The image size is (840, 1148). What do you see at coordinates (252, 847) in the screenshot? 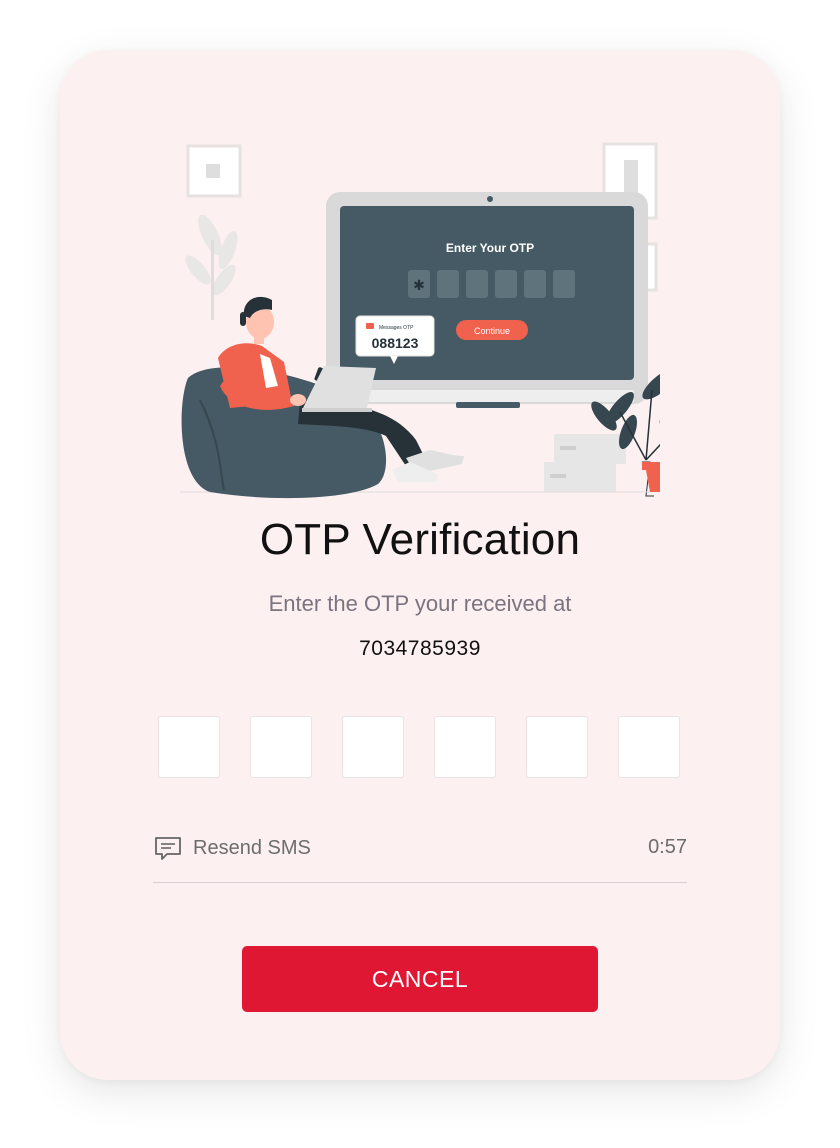
I see `resend-sms-label: Resend SMS` at bounding box center [252, 847].